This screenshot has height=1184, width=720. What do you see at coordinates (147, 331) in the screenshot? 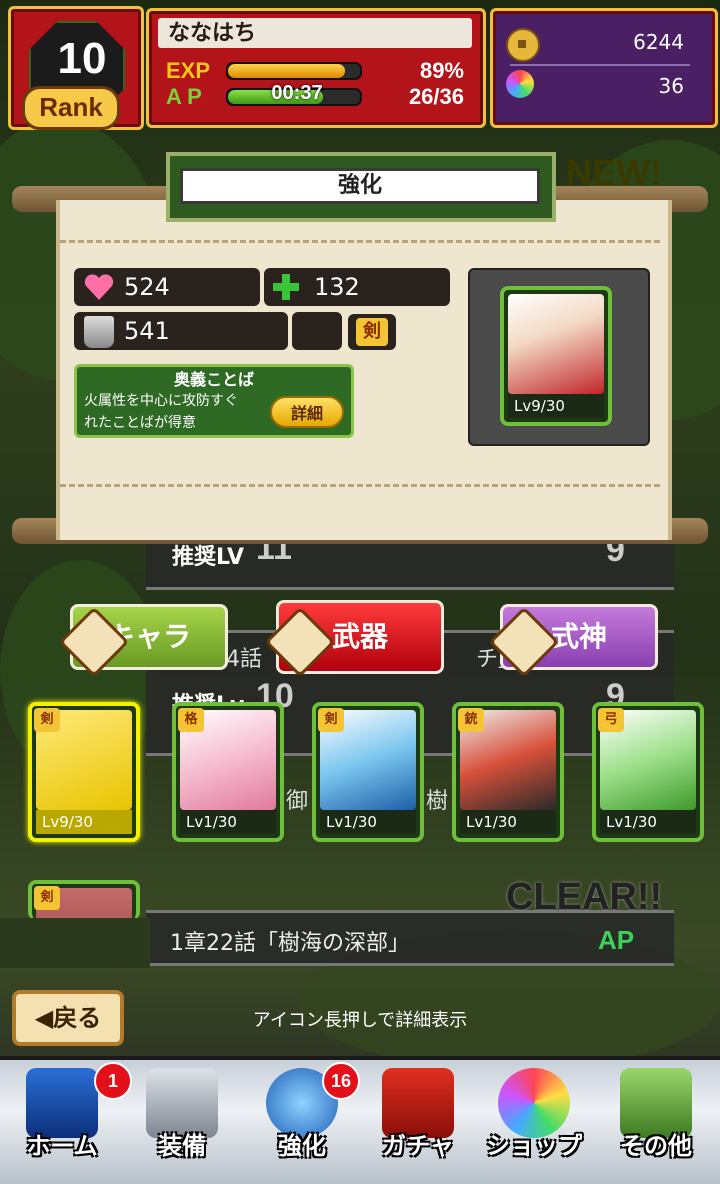
I see `defense-value: 541` at bounding box center [147, 331].